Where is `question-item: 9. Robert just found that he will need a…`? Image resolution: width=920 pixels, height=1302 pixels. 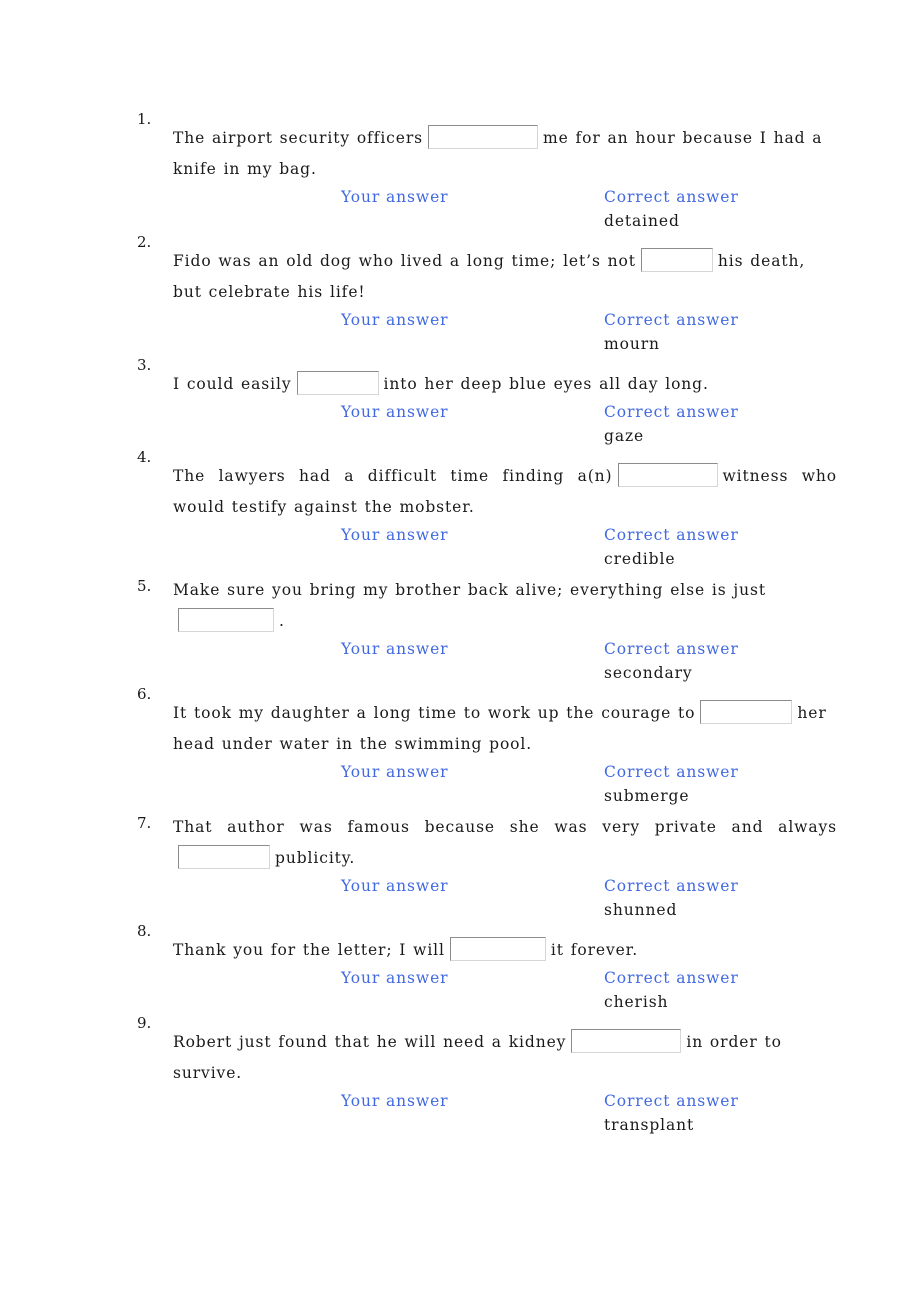 question-item: 9. Robert just found that he will need a… is located at coordinates (487, 1075).